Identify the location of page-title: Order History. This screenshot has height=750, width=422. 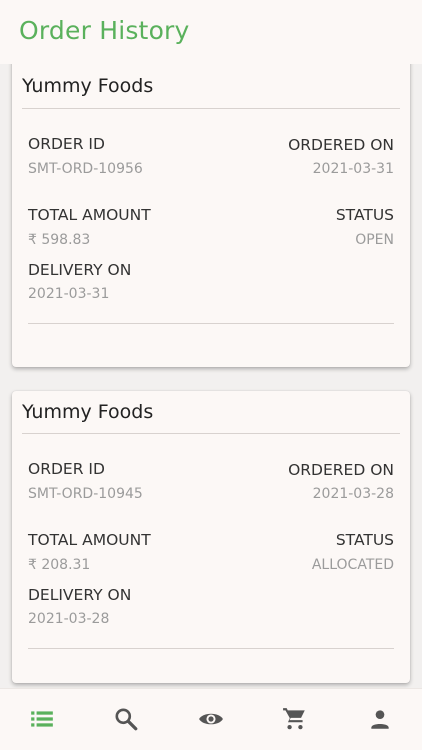
(104, 30).